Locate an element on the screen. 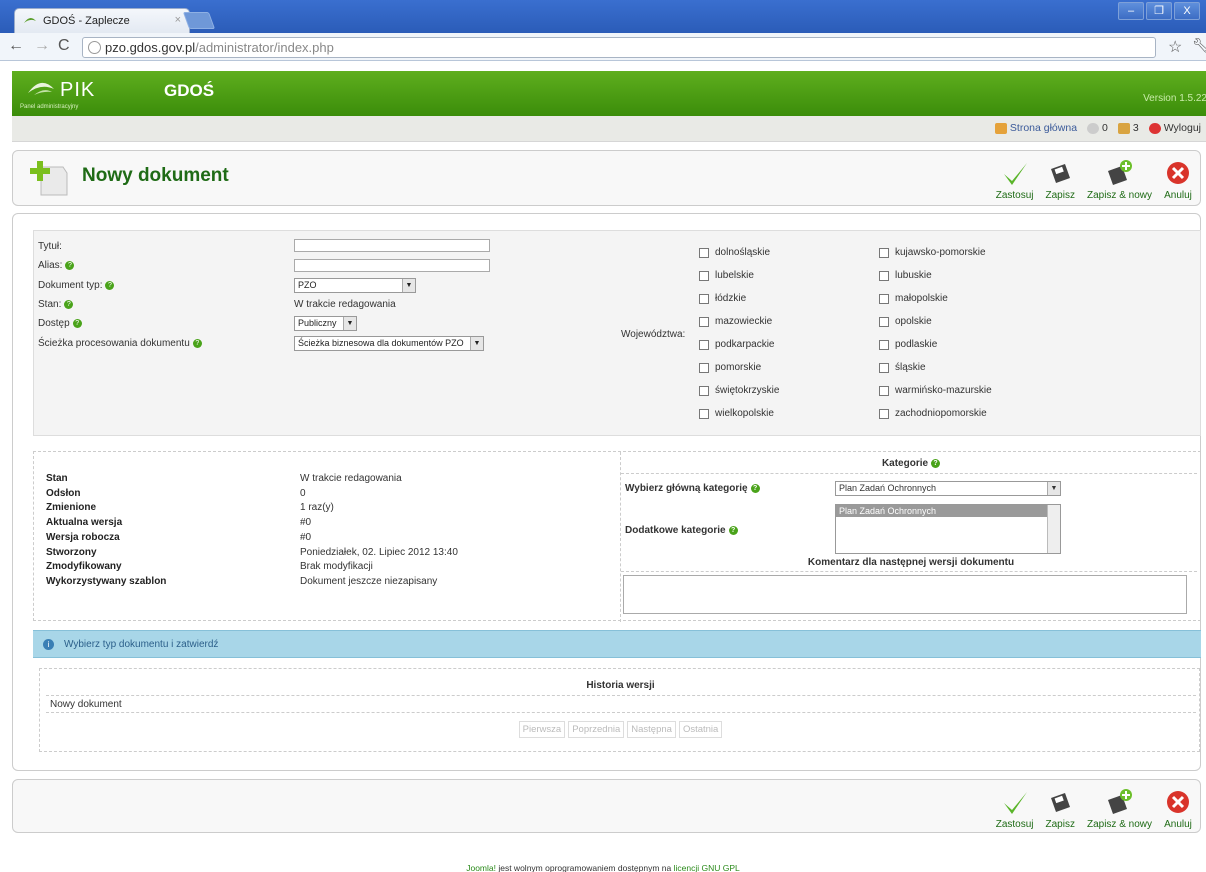 Image resolution: width=1206 pixels, height=872 pixels. voivodeship-checkbox-item: kujawsko-pomorskie is located at coordinates (932, 252).